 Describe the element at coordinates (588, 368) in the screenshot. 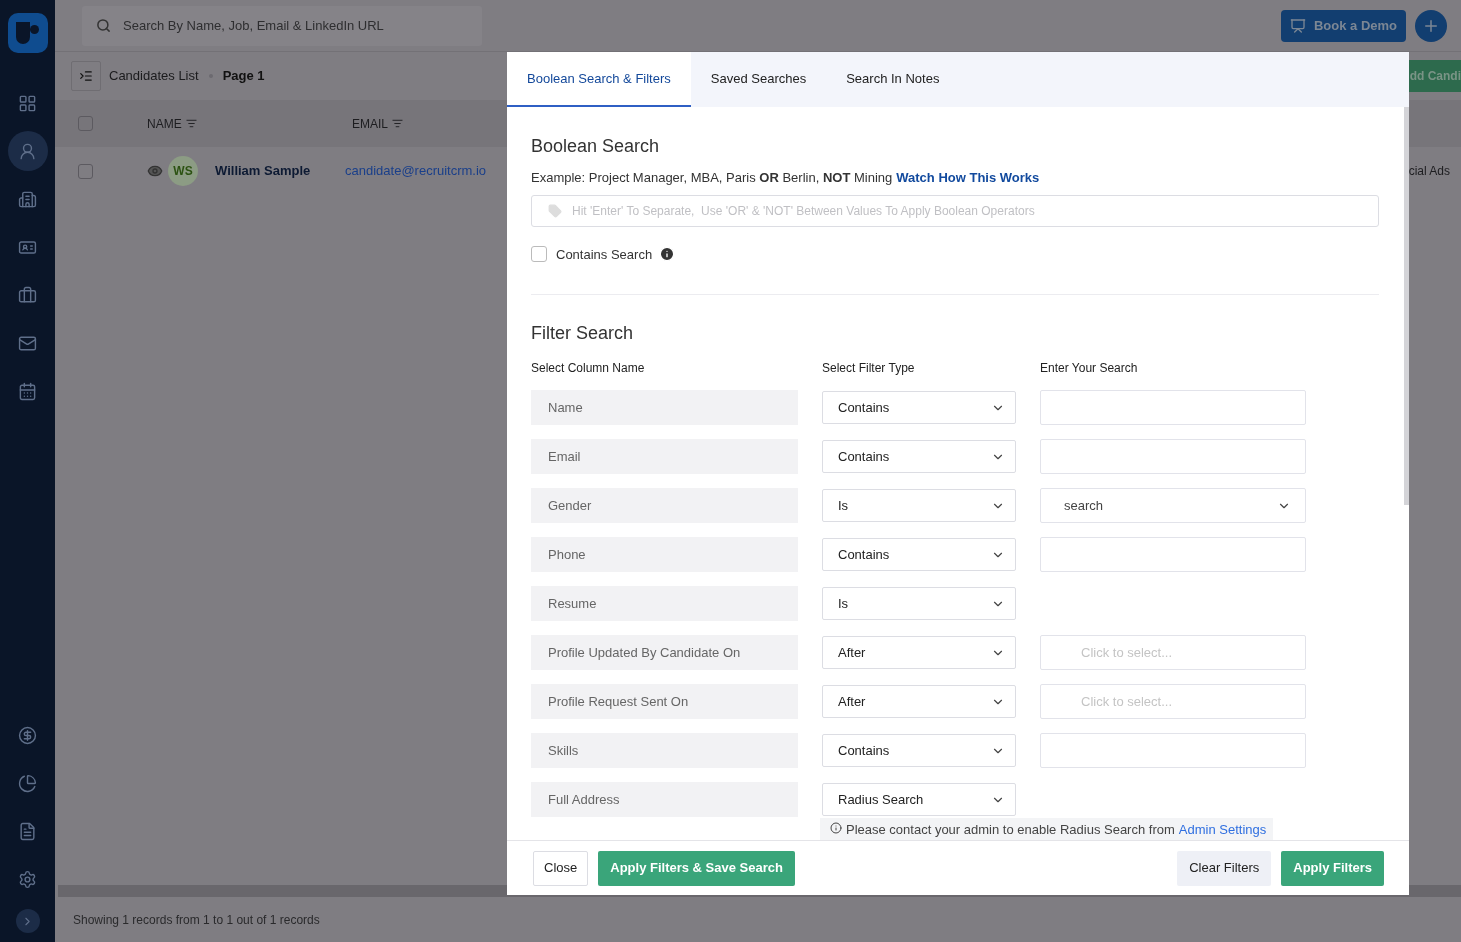

I see `column-label: Select Column Name` at that location.